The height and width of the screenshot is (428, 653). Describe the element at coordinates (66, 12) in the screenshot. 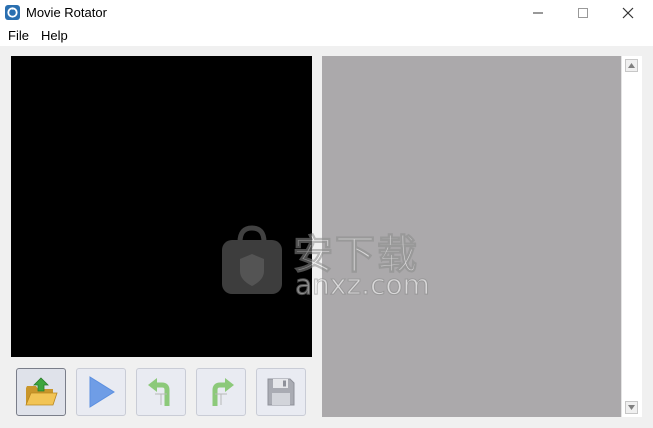

I see `window-title: Movie Rotator` at that location.